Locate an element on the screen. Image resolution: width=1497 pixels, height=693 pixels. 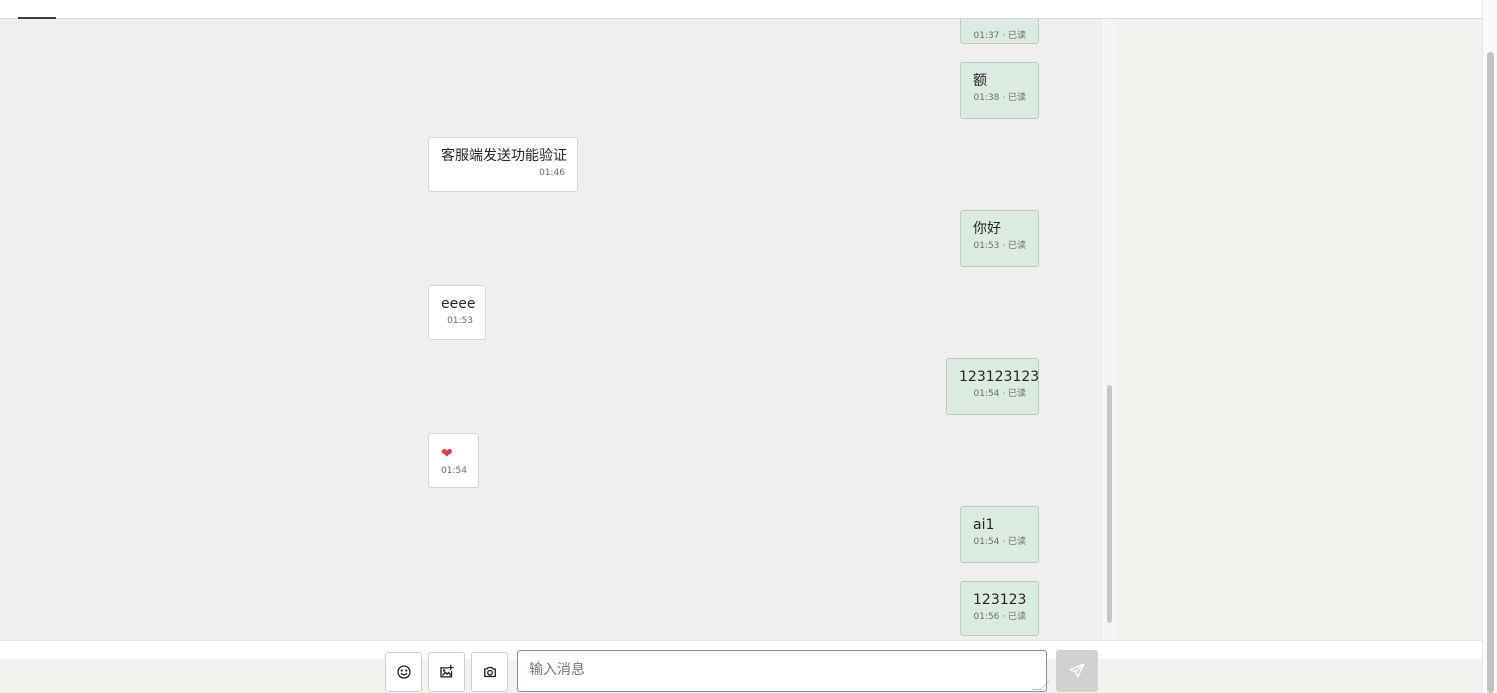
message-text: 客服端发送功能验证 is located at coordinates (504, 156).